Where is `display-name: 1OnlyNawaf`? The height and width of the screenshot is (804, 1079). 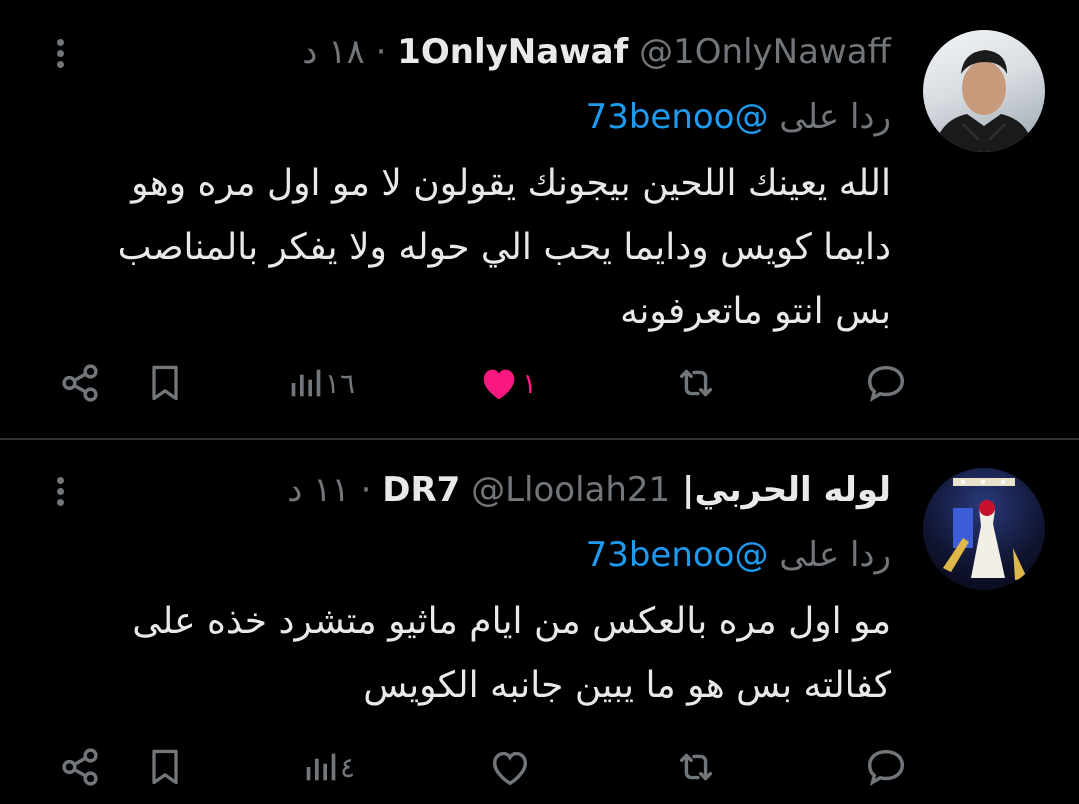 display-name: 1OnlyNawaf is located at coordinates (512, 52).